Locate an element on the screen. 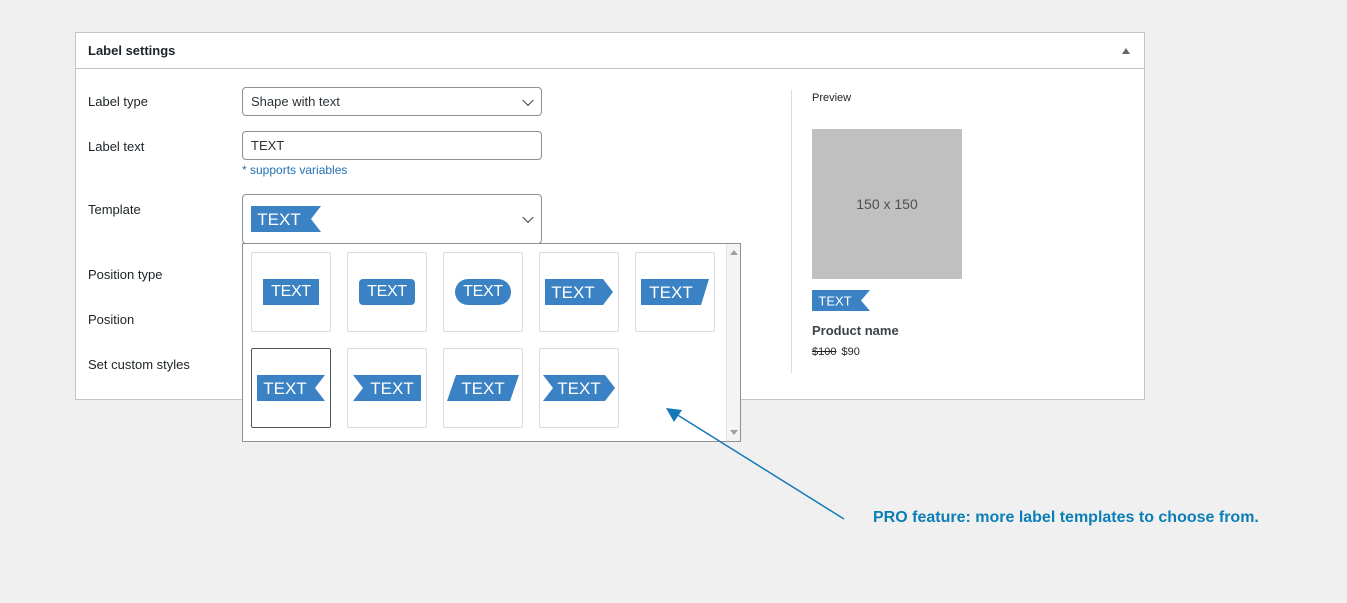  preview-divider is located at coordinates (791, 231).